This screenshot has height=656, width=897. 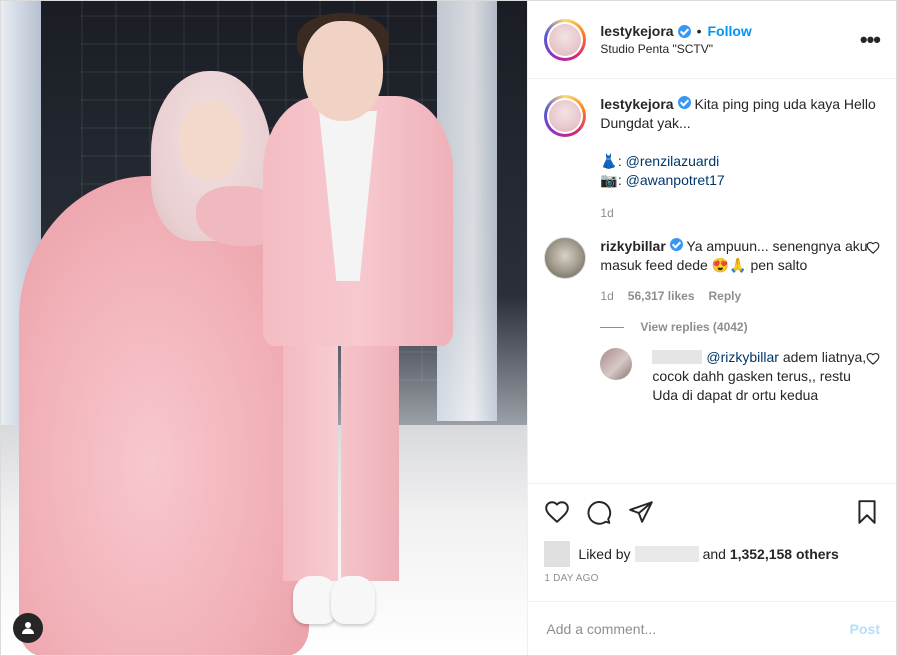 What do you see at coordinates (370, 456) in the screenshot?
I see `man-pants-right` at bounding box center [370, 456].